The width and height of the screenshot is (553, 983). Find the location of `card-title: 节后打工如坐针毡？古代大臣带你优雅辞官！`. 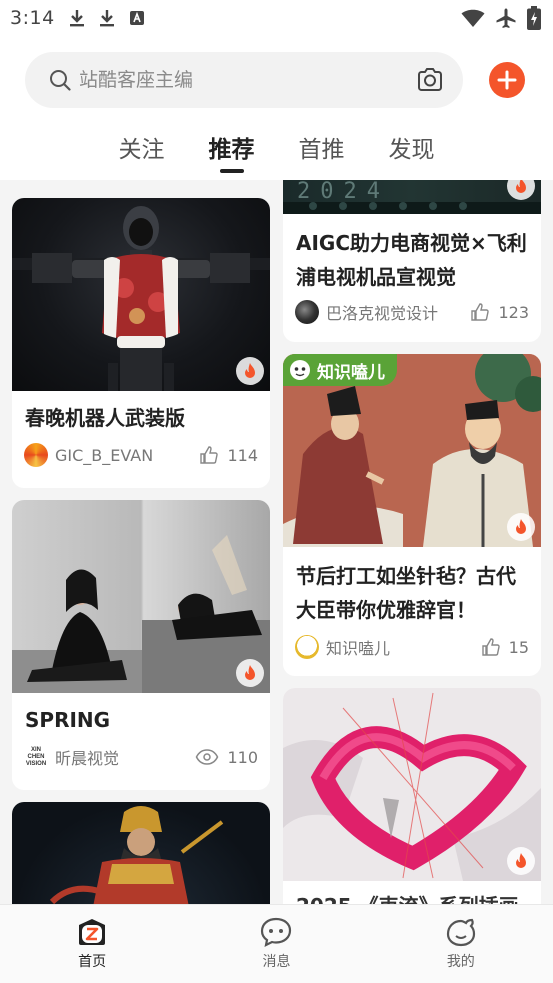

card-title: 节后打工如坐针毡？古代大臣带你优雅辞官！ is located at coordinates (406, 593).